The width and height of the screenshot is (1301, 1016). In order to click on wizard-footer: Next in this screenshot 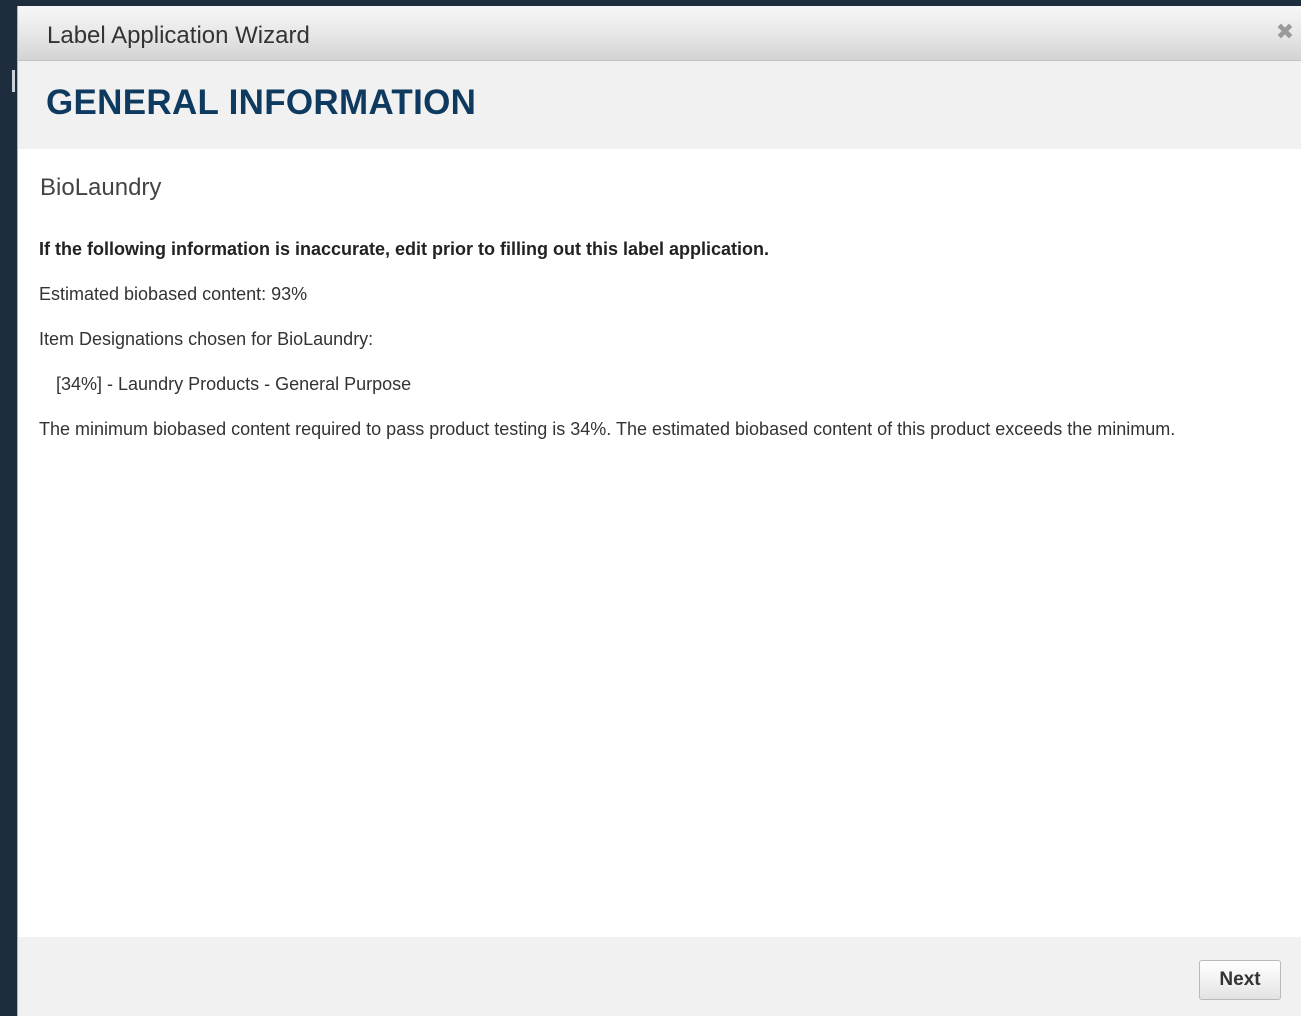, I will do `click(659, 976)`.